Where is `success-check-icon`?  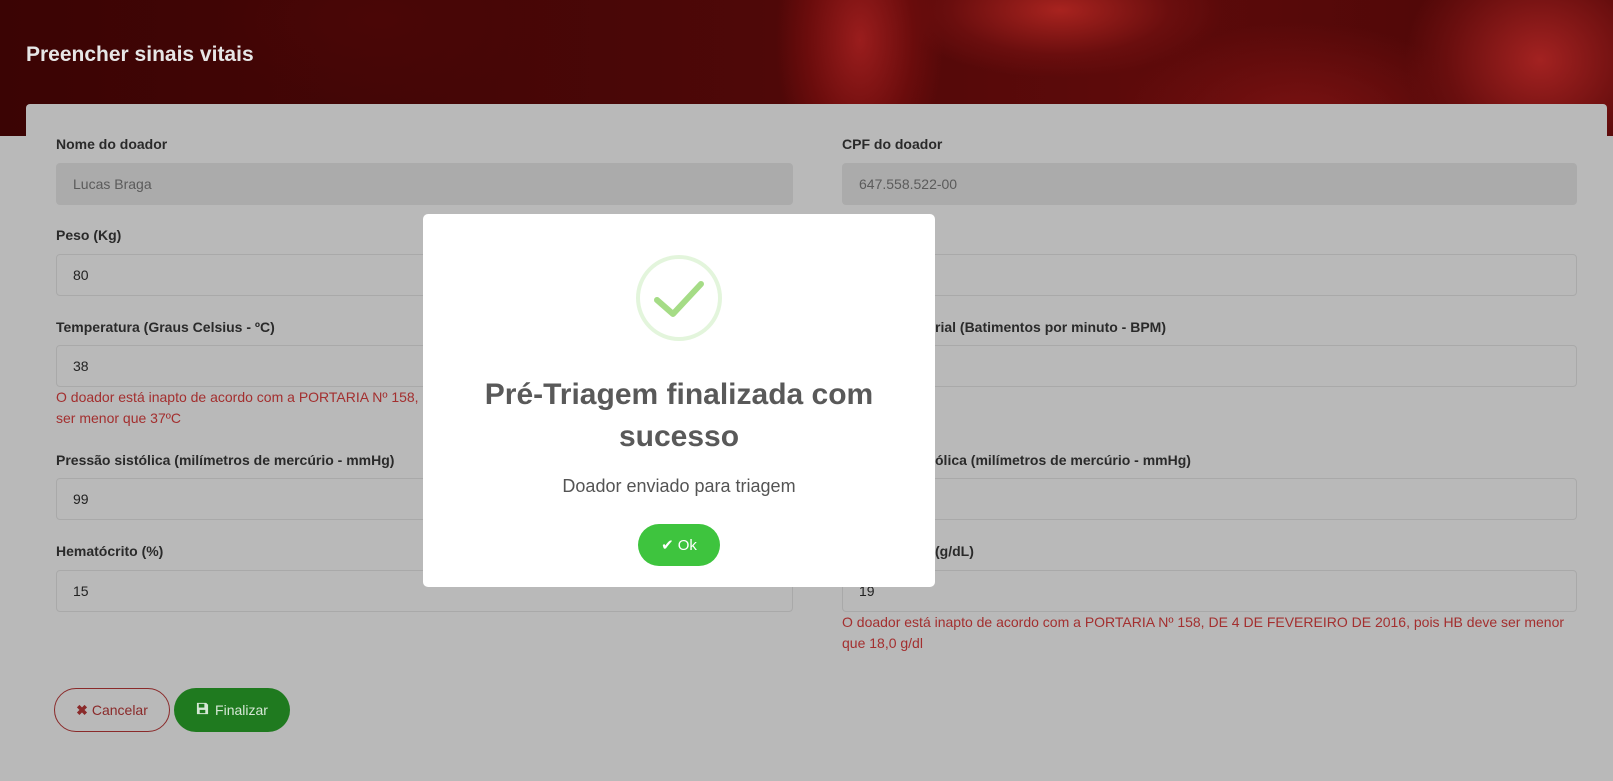 success-check-icon is located at coordinates (679, 298).